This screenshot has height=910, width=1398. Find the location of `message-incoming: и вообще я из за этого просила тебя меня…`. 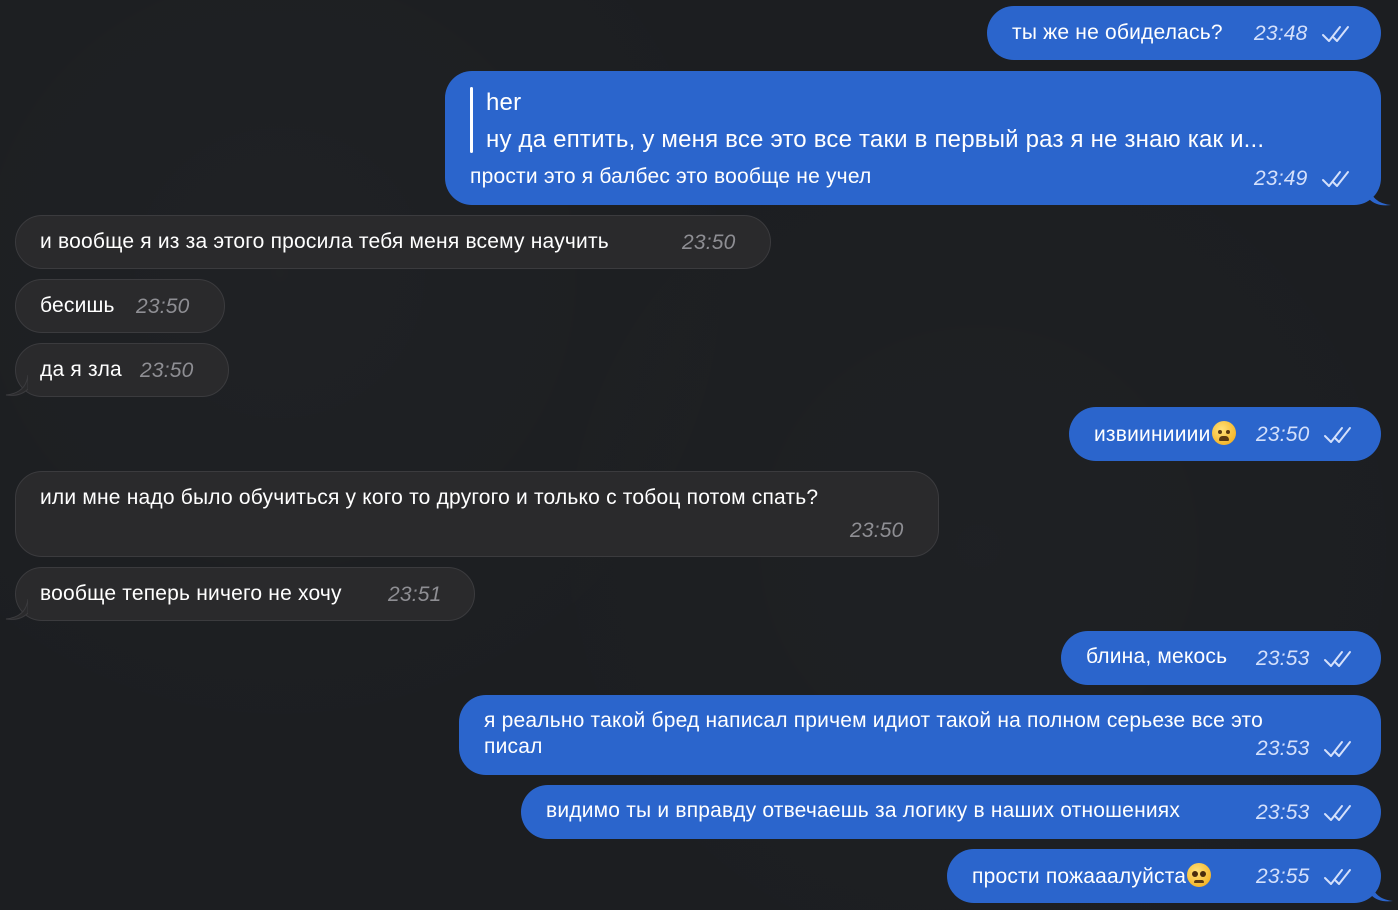

message-incoming: и вообще я из за этого просила тебя меня… is located at coordinates (393, 242).